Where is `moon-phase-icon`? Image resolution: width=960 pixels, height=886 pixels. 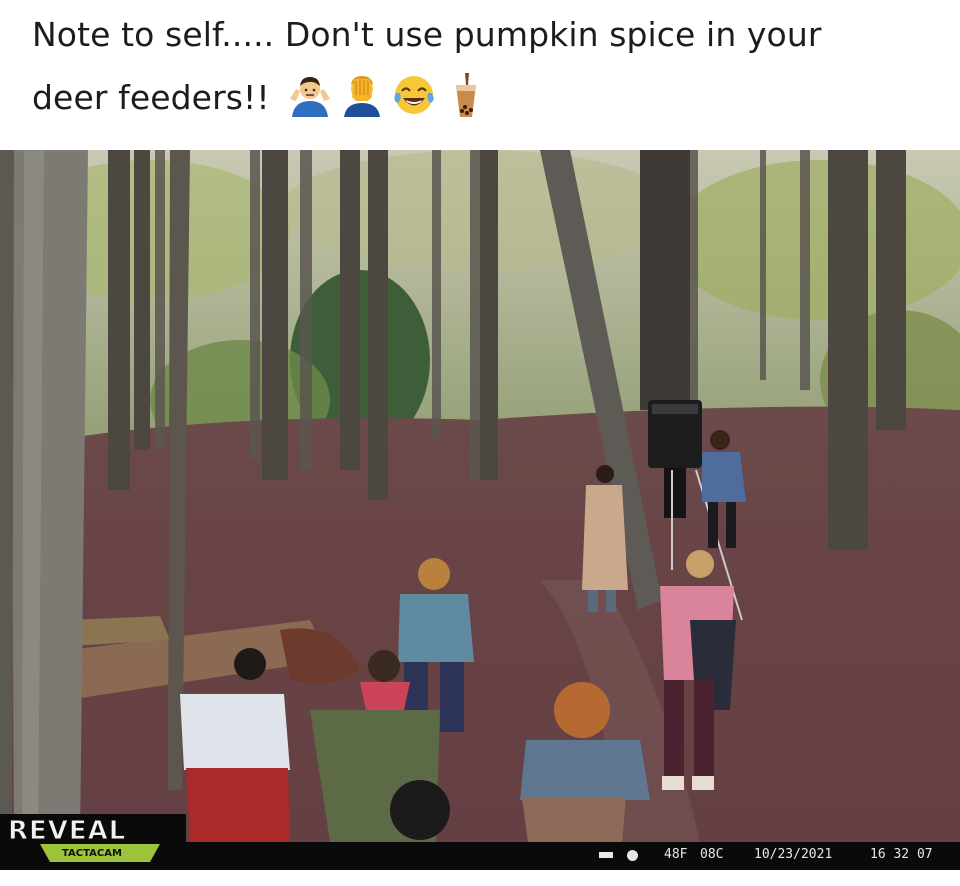 moon-phase-icon is located at coordinates (632, 855).